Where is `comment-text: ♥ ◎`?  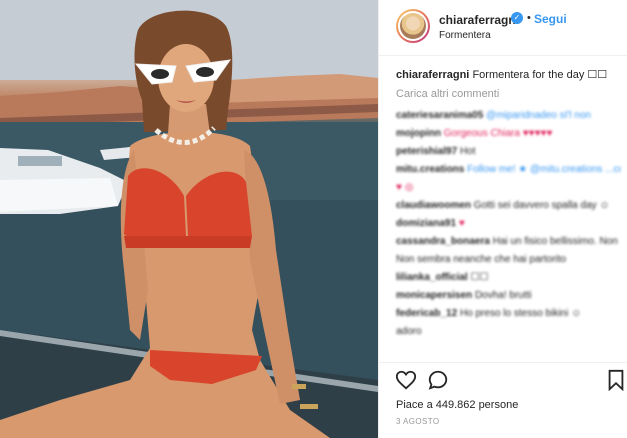
comment-text: ♥ ◎ is located at coordinates (405, 187).